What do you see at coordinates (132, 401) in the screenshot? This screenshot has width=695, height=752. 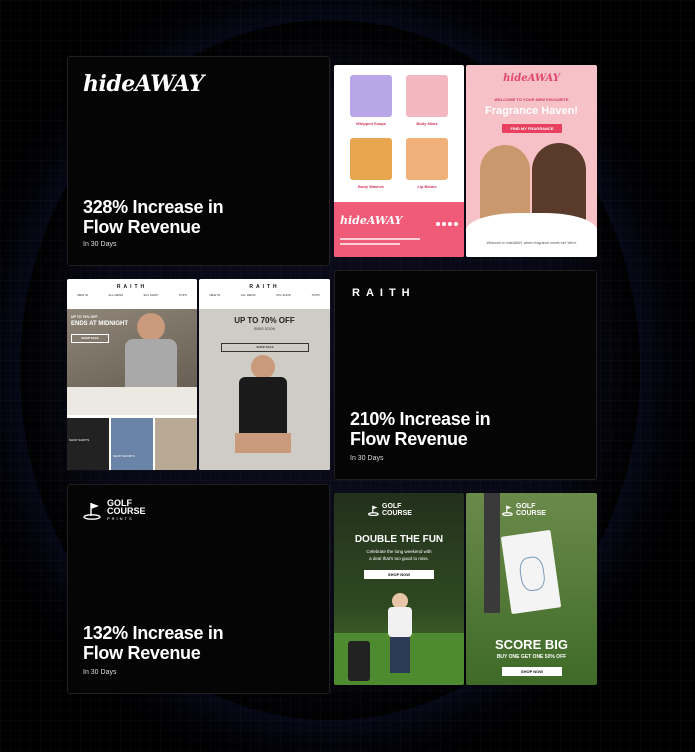 I see `sofa` at bounding box center [132, 401].